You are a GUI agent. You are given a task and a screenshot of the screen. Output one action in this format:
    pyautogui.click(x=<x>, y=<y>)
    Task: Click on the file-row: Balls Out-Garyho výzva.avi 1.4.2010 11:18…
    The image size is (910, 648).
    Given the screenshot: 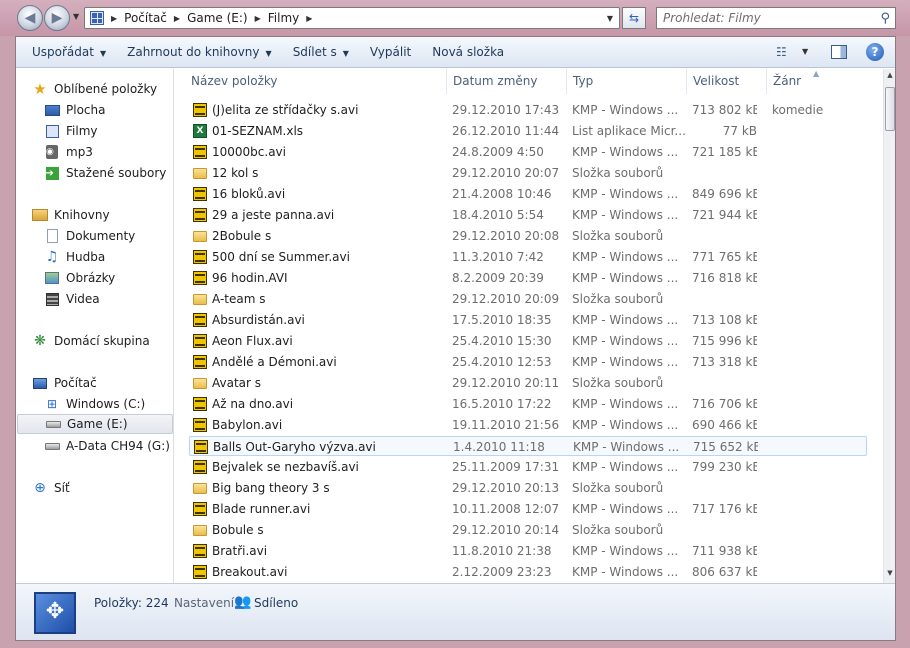 What is the action you would take?
    pyautogui.click(x=528, y=446)
    